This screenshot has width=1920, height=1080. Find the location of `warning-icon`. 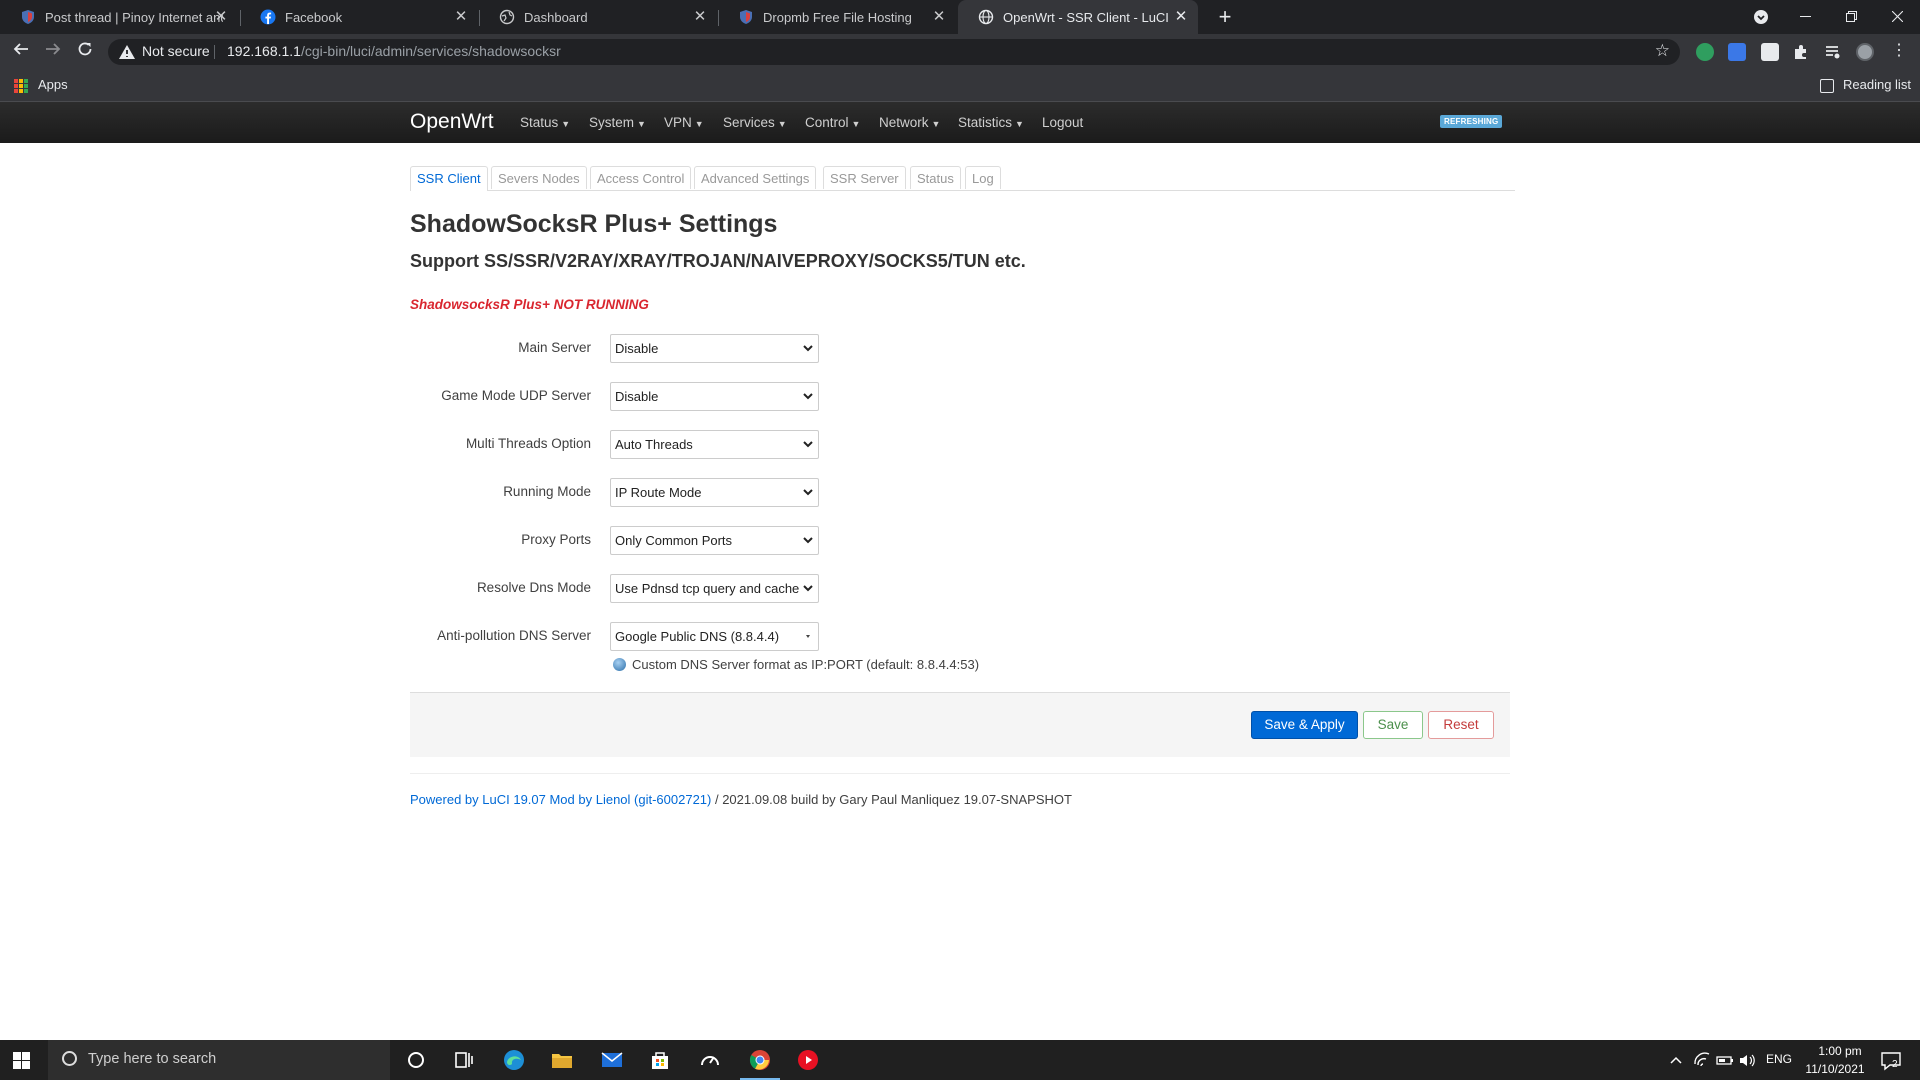

warning-icon is located at coordinates (127, 52).